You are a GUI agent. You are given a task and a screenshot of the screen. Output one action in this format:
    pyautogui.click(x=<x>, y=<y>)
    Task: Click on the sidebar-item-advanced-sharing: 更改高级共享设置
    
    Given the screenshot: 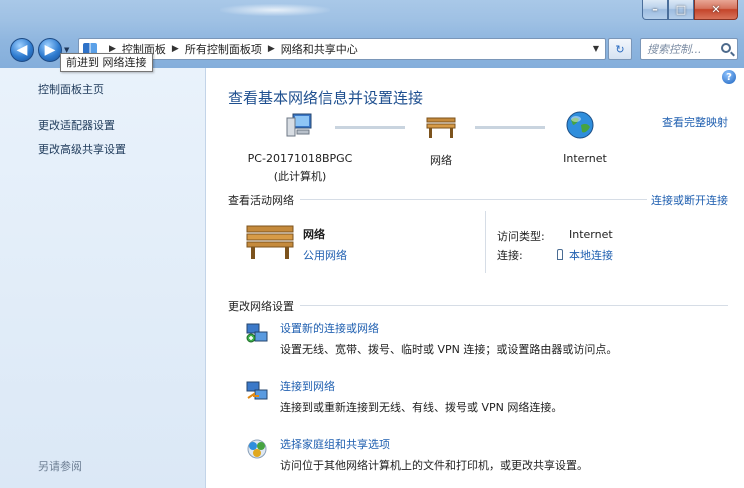 What is the action you would take?
    pyautogui.click(x=82, y=149)
    